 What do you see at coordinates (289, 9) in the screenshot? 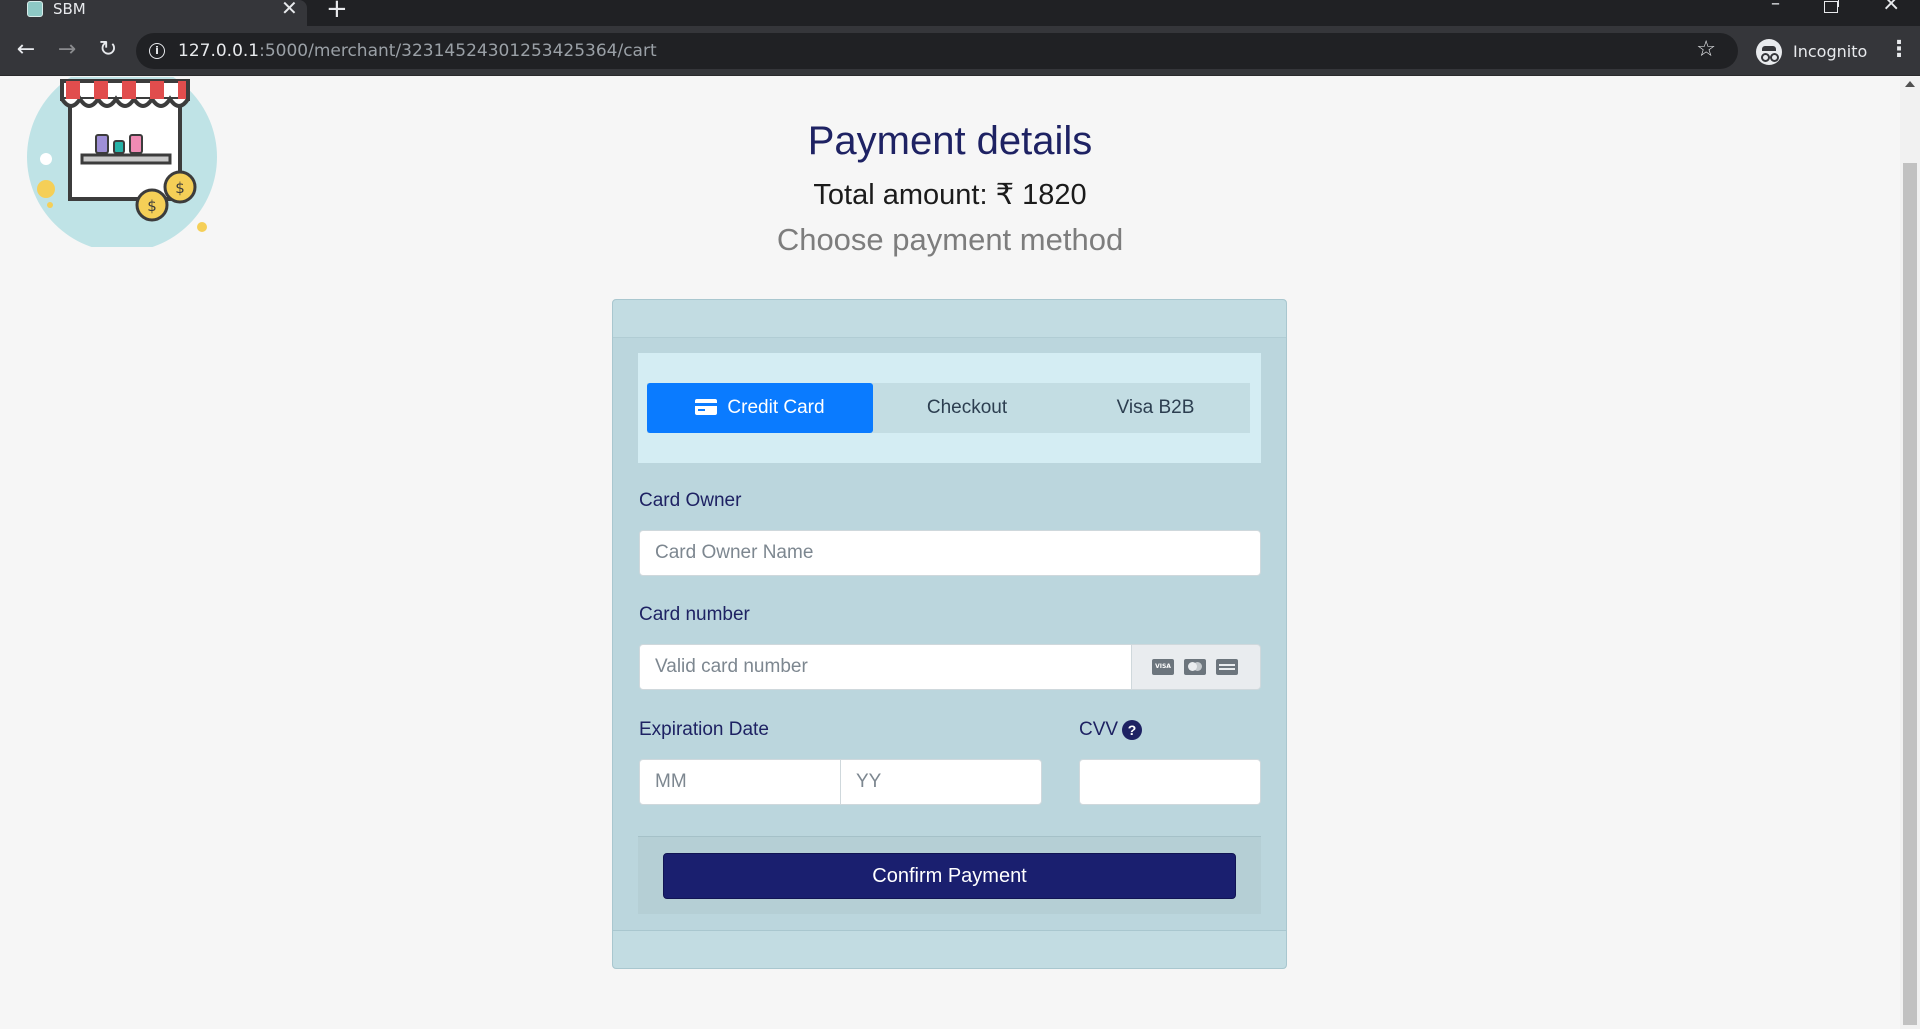
I see `tab-close-icon: ✕` at bounding box center [289, 9].